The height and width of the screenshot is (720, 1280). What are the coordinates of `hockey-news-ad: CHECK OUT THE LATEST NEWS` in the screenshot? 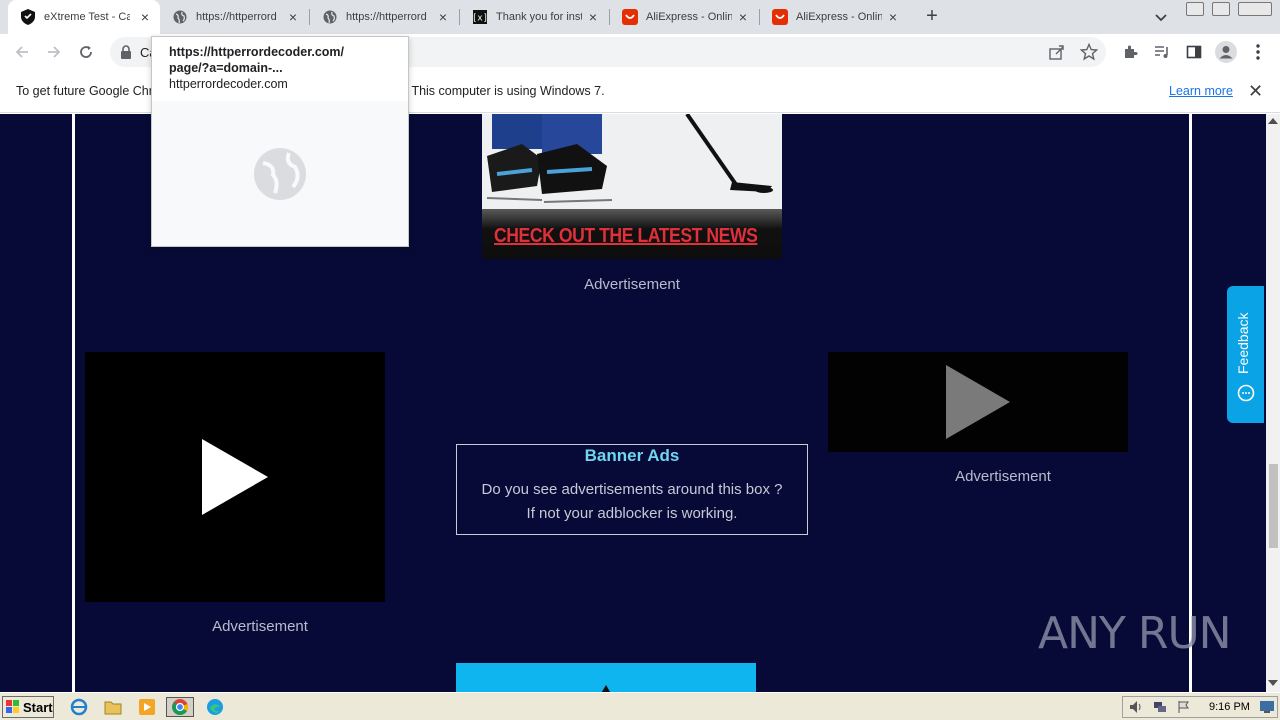 It's located at (632, 186).